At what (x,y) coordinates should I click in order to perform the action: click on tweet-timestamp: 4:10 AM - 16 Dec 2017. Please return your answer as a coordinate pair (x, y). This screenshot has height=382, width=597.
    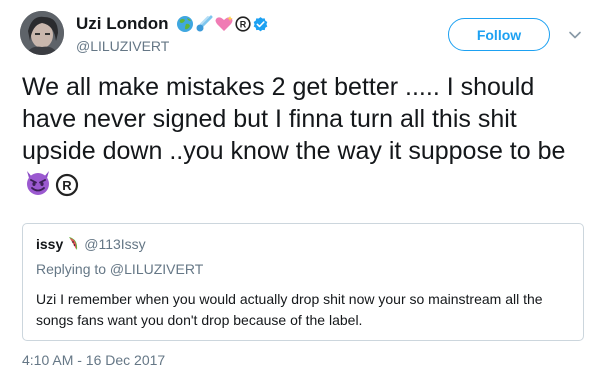
    Looking at the image, I should click on (93, 360).